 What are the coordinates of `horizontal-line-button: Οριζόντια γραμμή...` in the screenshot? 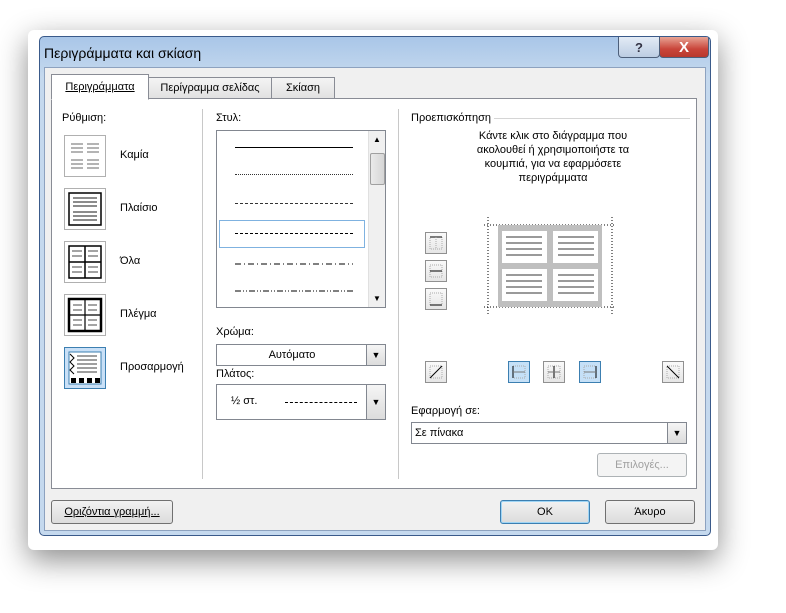 It's located at (112, 512).